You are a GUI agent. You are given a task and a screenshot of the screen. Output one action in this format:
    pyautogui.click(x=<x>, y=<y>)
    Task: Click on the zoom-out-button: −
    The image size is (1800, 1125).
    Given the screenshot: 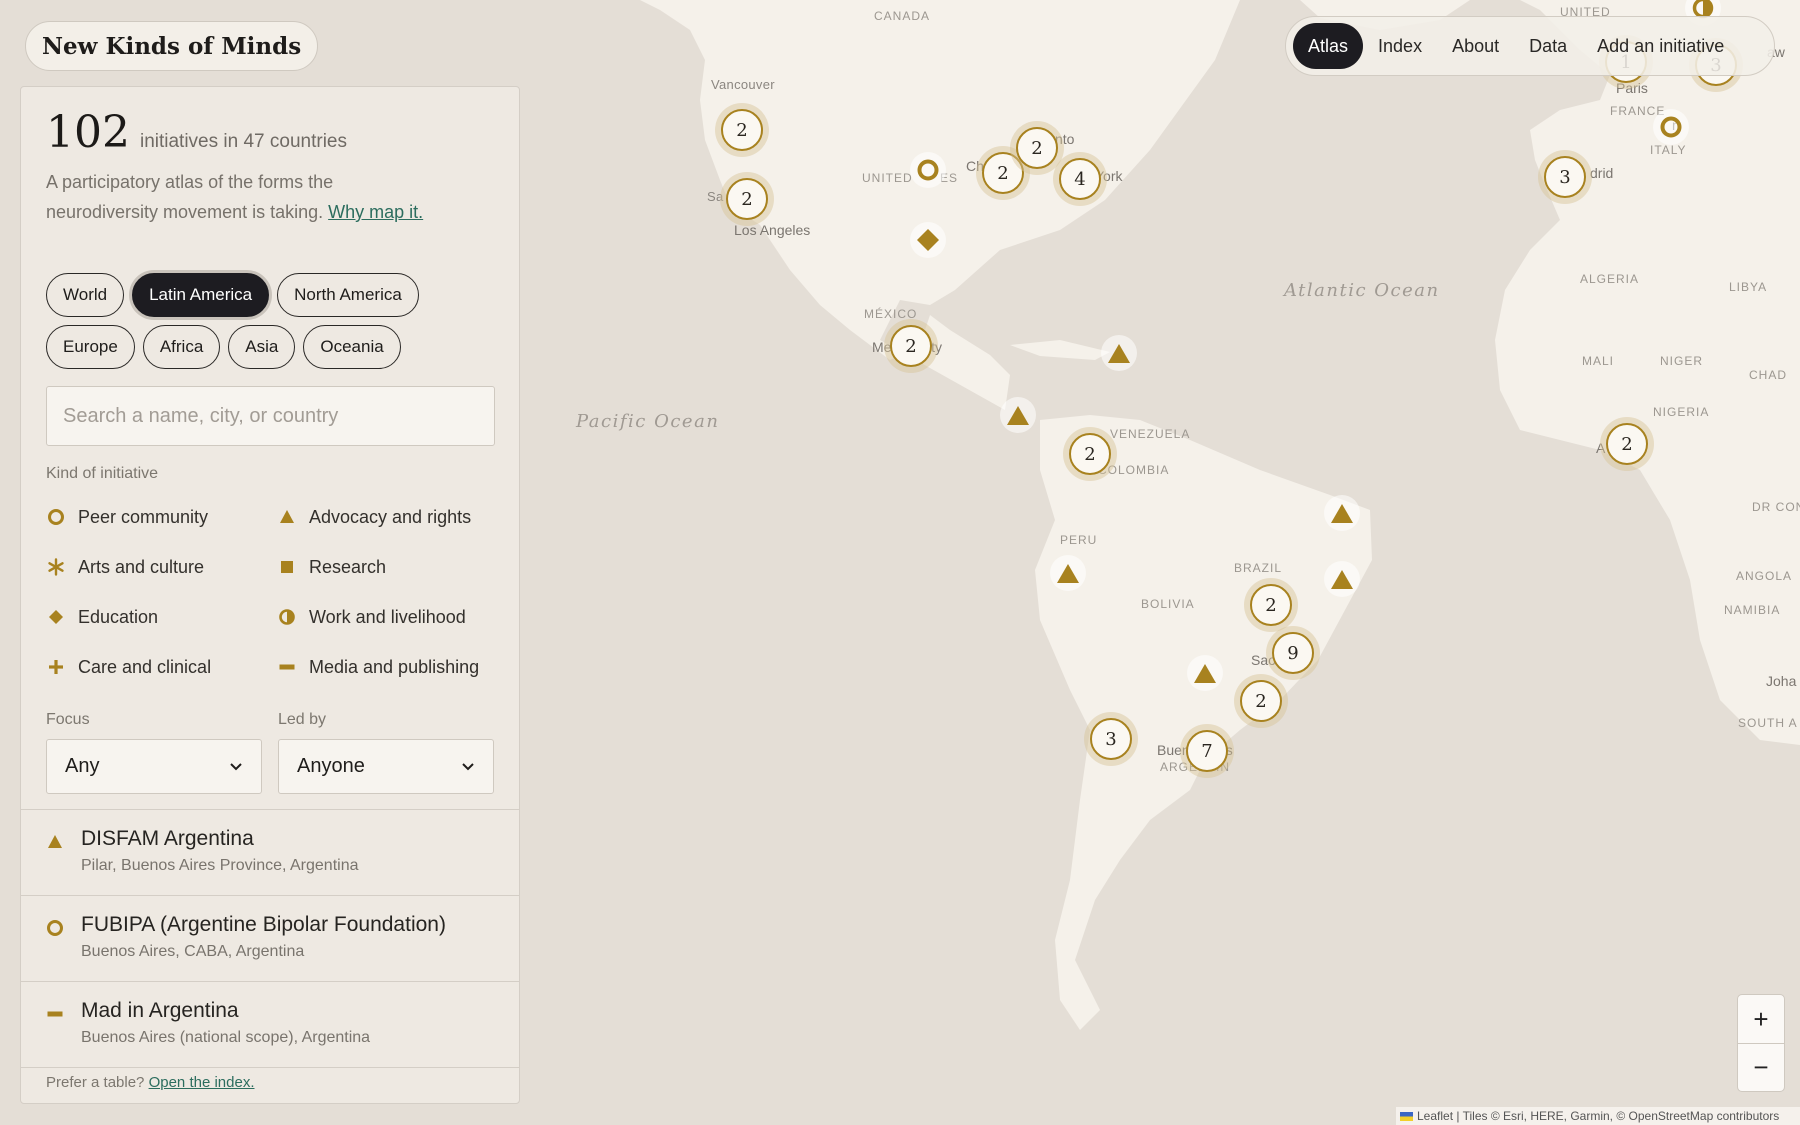 What is the action you would take?
    pyautogui.click(x=1761, y=1067)
    